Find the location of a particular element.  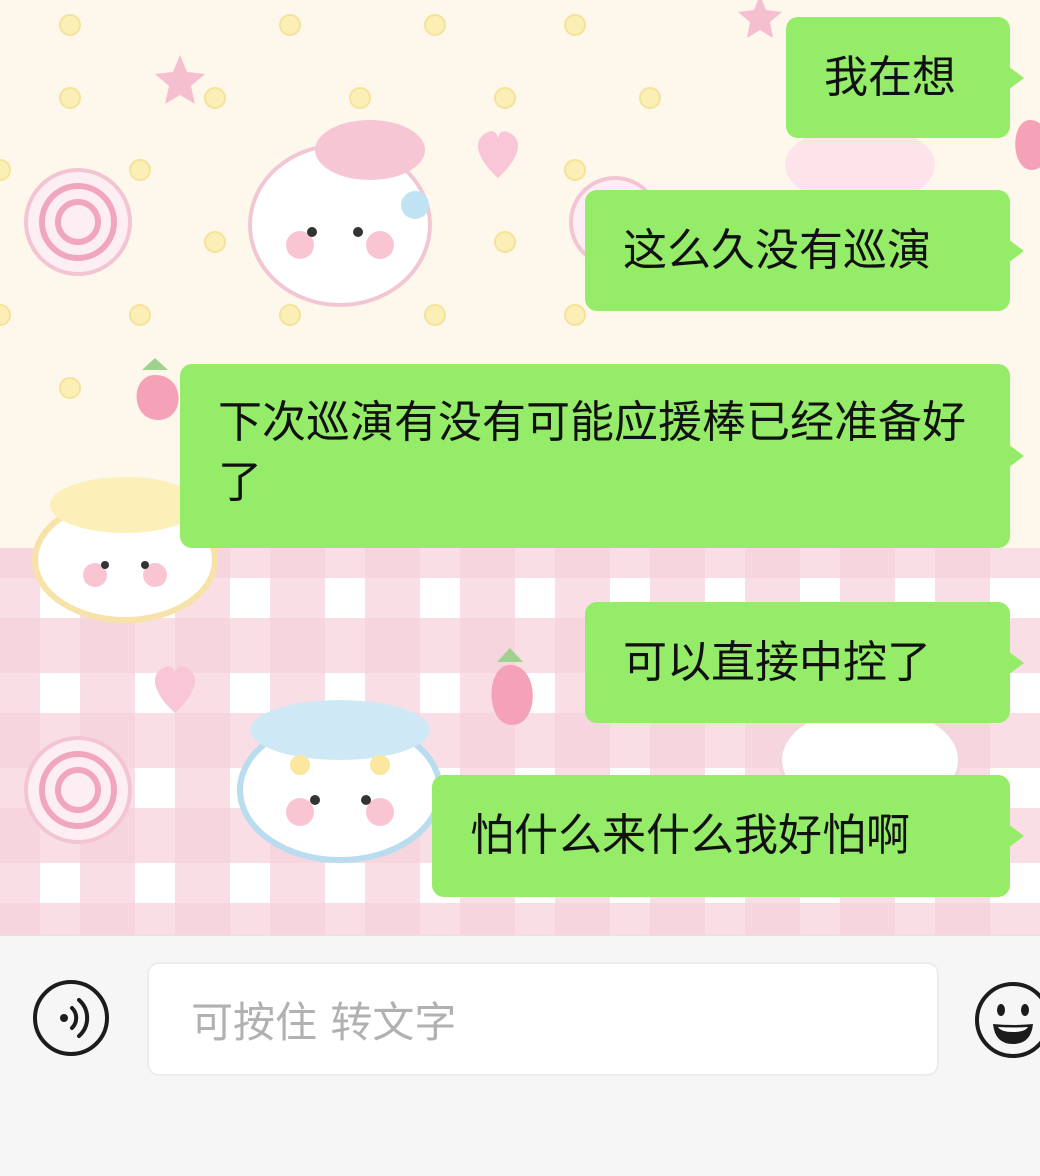

input-placeholder: 可按住 转文字 is located at coordinates (324, 1022).